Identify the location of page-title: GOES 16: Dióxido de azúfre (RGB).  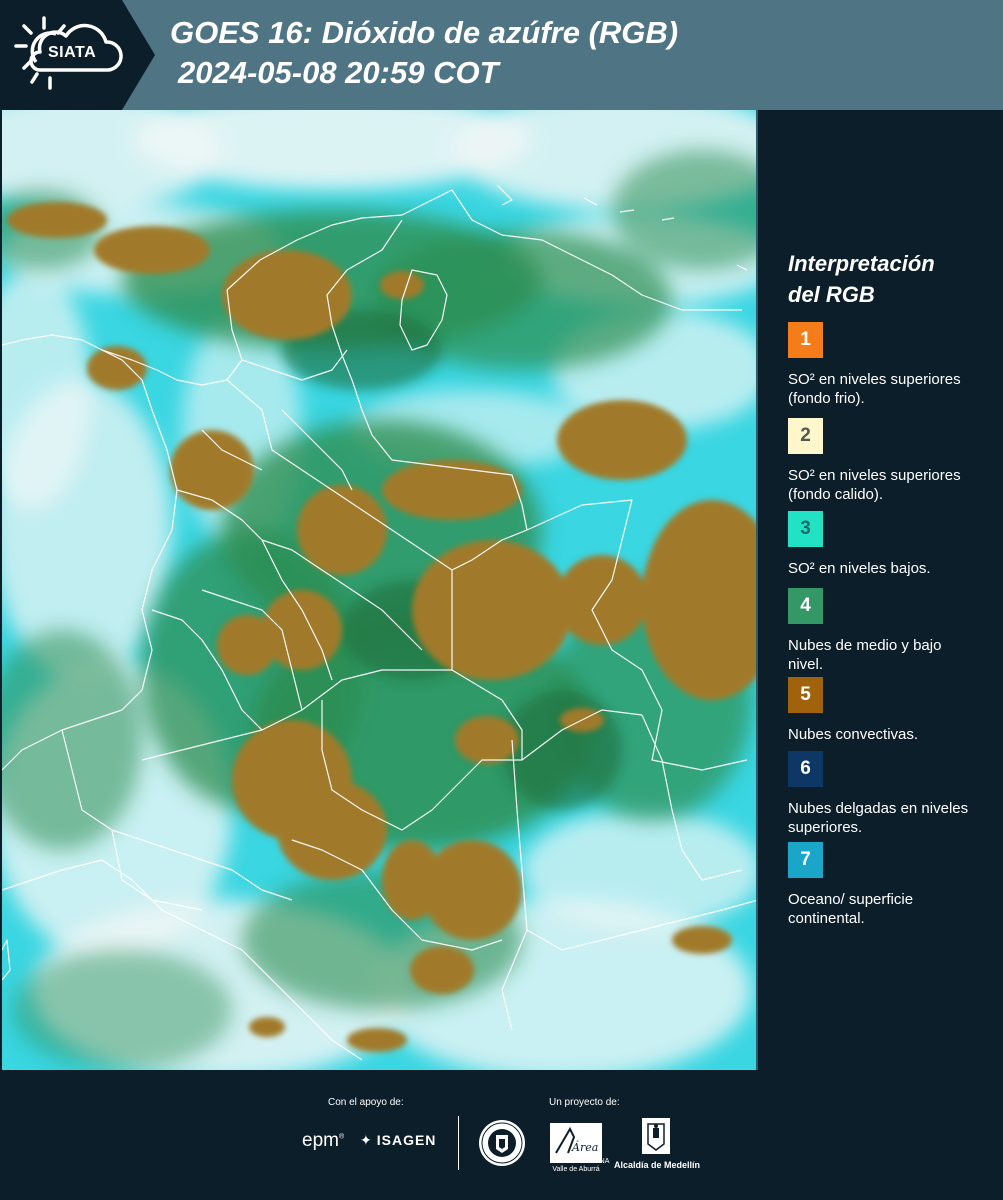
(424, 32).